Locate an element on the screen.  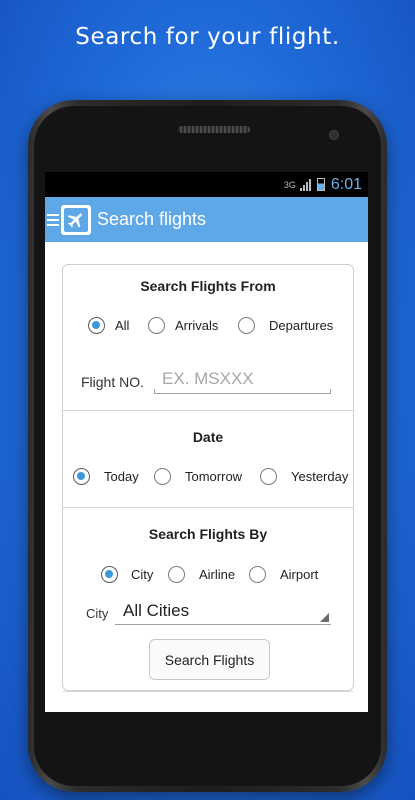
radio-city: City is located at coordinates (127, 574).